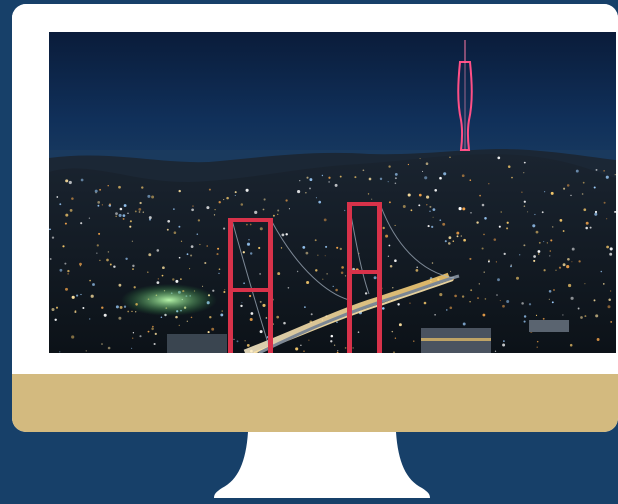 This screenshot has height=504, width=618. What do you see at coordinates (315, 403) in the screenshot?
I see `monitor-chin` at bounding box center [315, 403].